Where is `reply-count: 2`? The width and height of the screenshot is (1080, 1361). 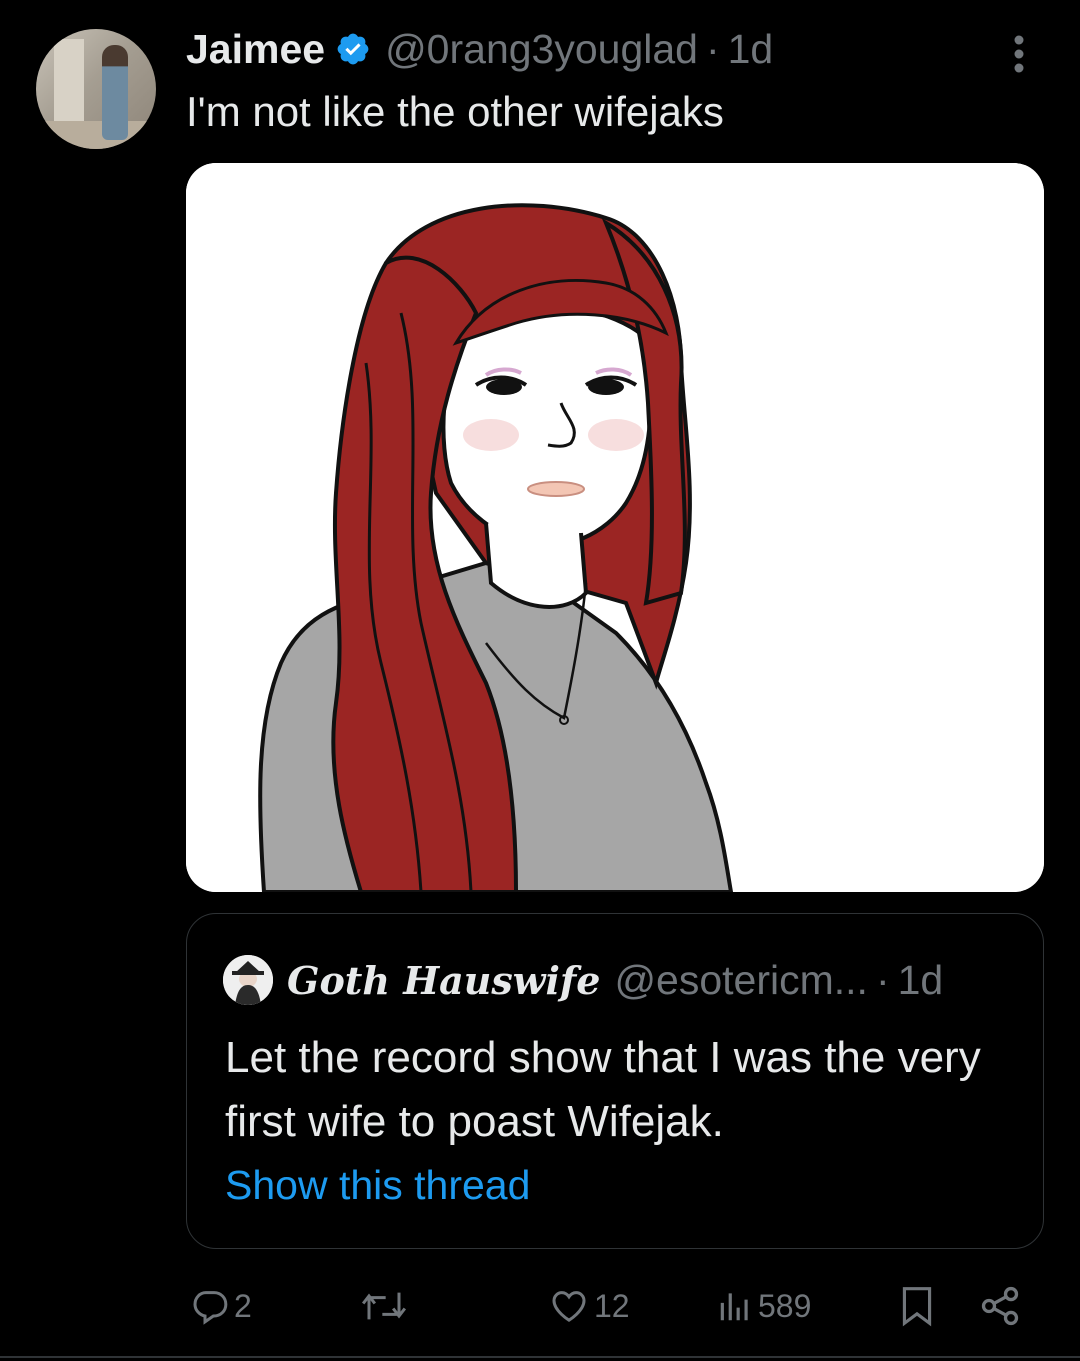 reply-count: 2 is located at coordinates (243, 1305).